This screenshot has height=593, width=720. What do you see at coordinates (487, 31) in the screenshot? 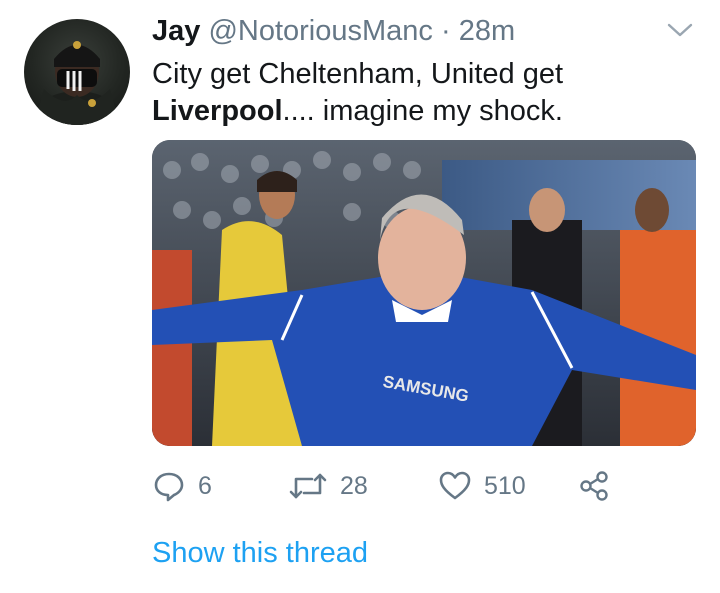
I see `timestamp: 28m` at bounding box center [487, 31].